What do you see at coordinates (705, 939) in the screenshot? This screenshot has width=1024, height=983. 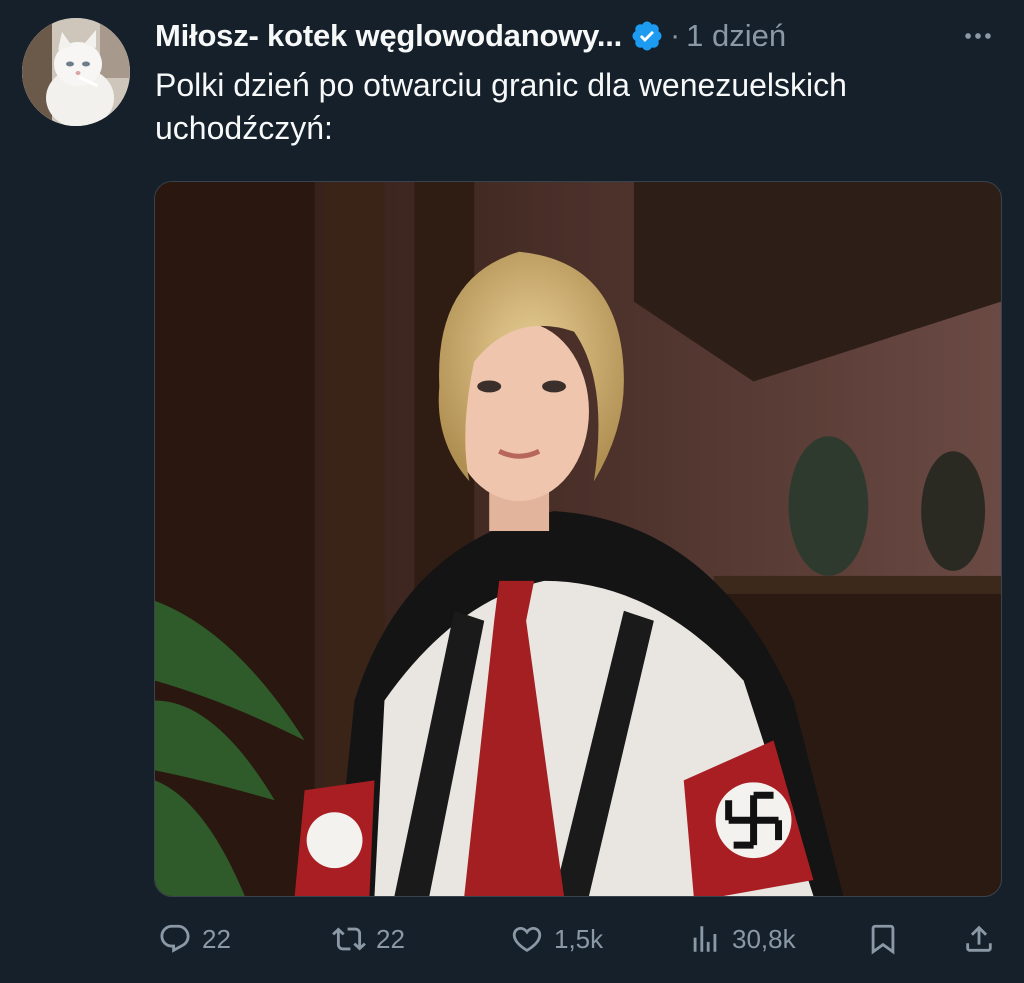 I see `views-chart-icon` at bounding box center [705, 939].